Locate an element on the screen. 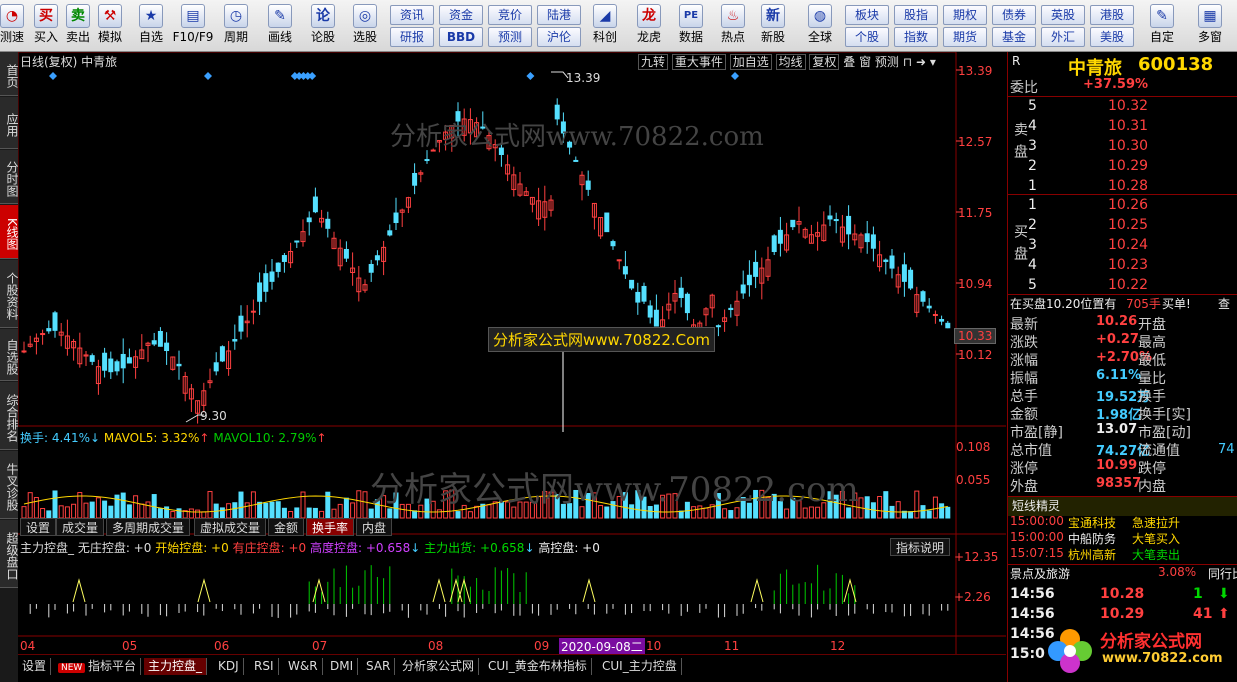 The image size is (1237, 682). watchlist-button: ★ 自选 is located at coordinates (151, 26).